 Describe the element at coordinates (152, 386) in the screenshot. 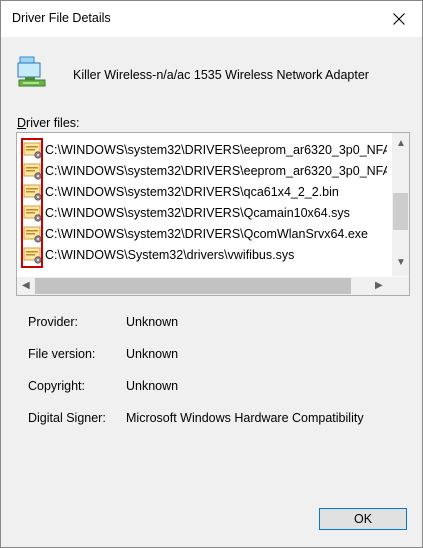

I see `copyright-value: Unknown` at that location.